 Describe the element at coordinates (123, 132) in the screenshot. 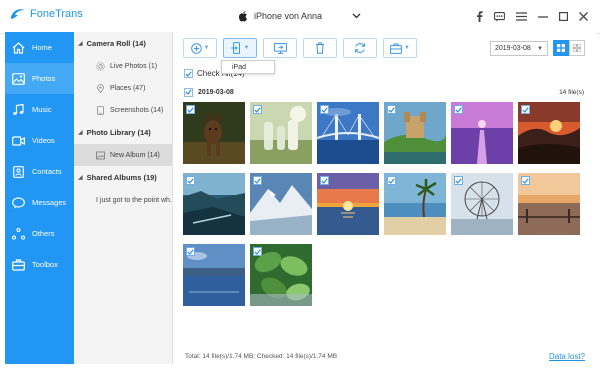

I see `tree-photo-library: ◢ Photo Library (14)` at that location.